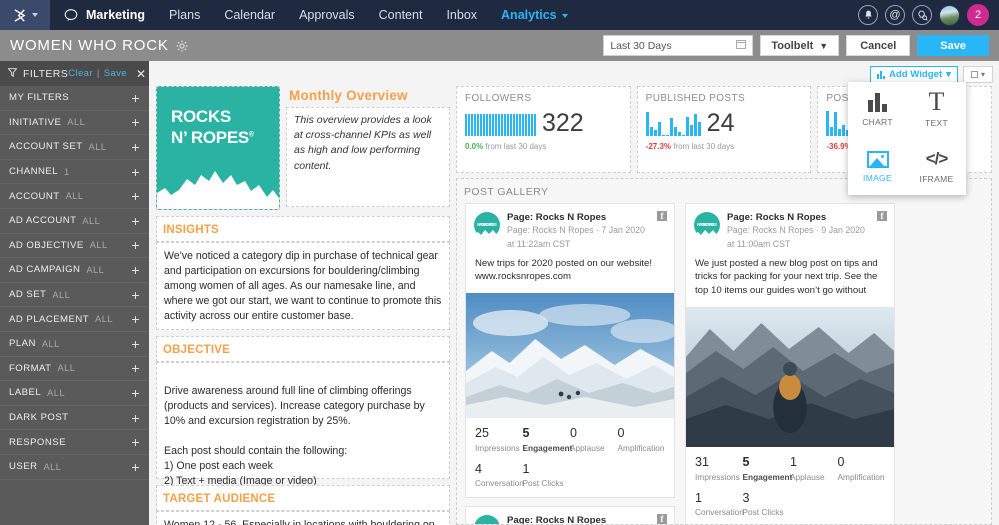  What do you see at coordinates (46, 73) in the screenshot?
I see `filters-title: FILTERS` at bounding box center [46, 73].